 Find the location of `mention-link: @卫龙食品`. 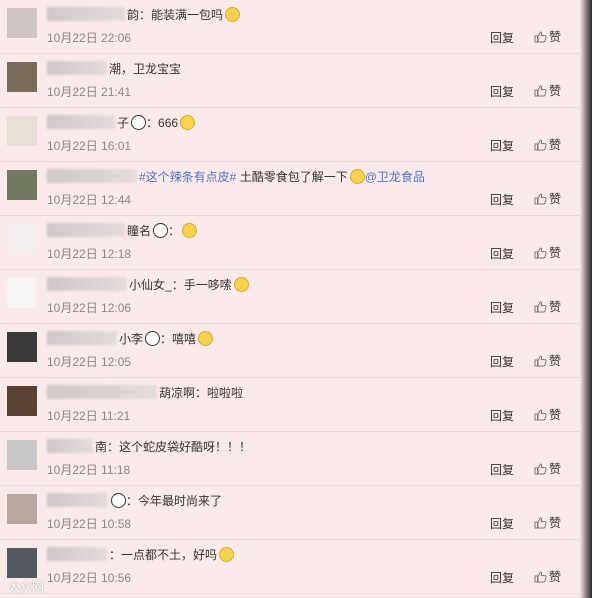

mention-link: @卫龙食品 is located at coordinates (395, 177).